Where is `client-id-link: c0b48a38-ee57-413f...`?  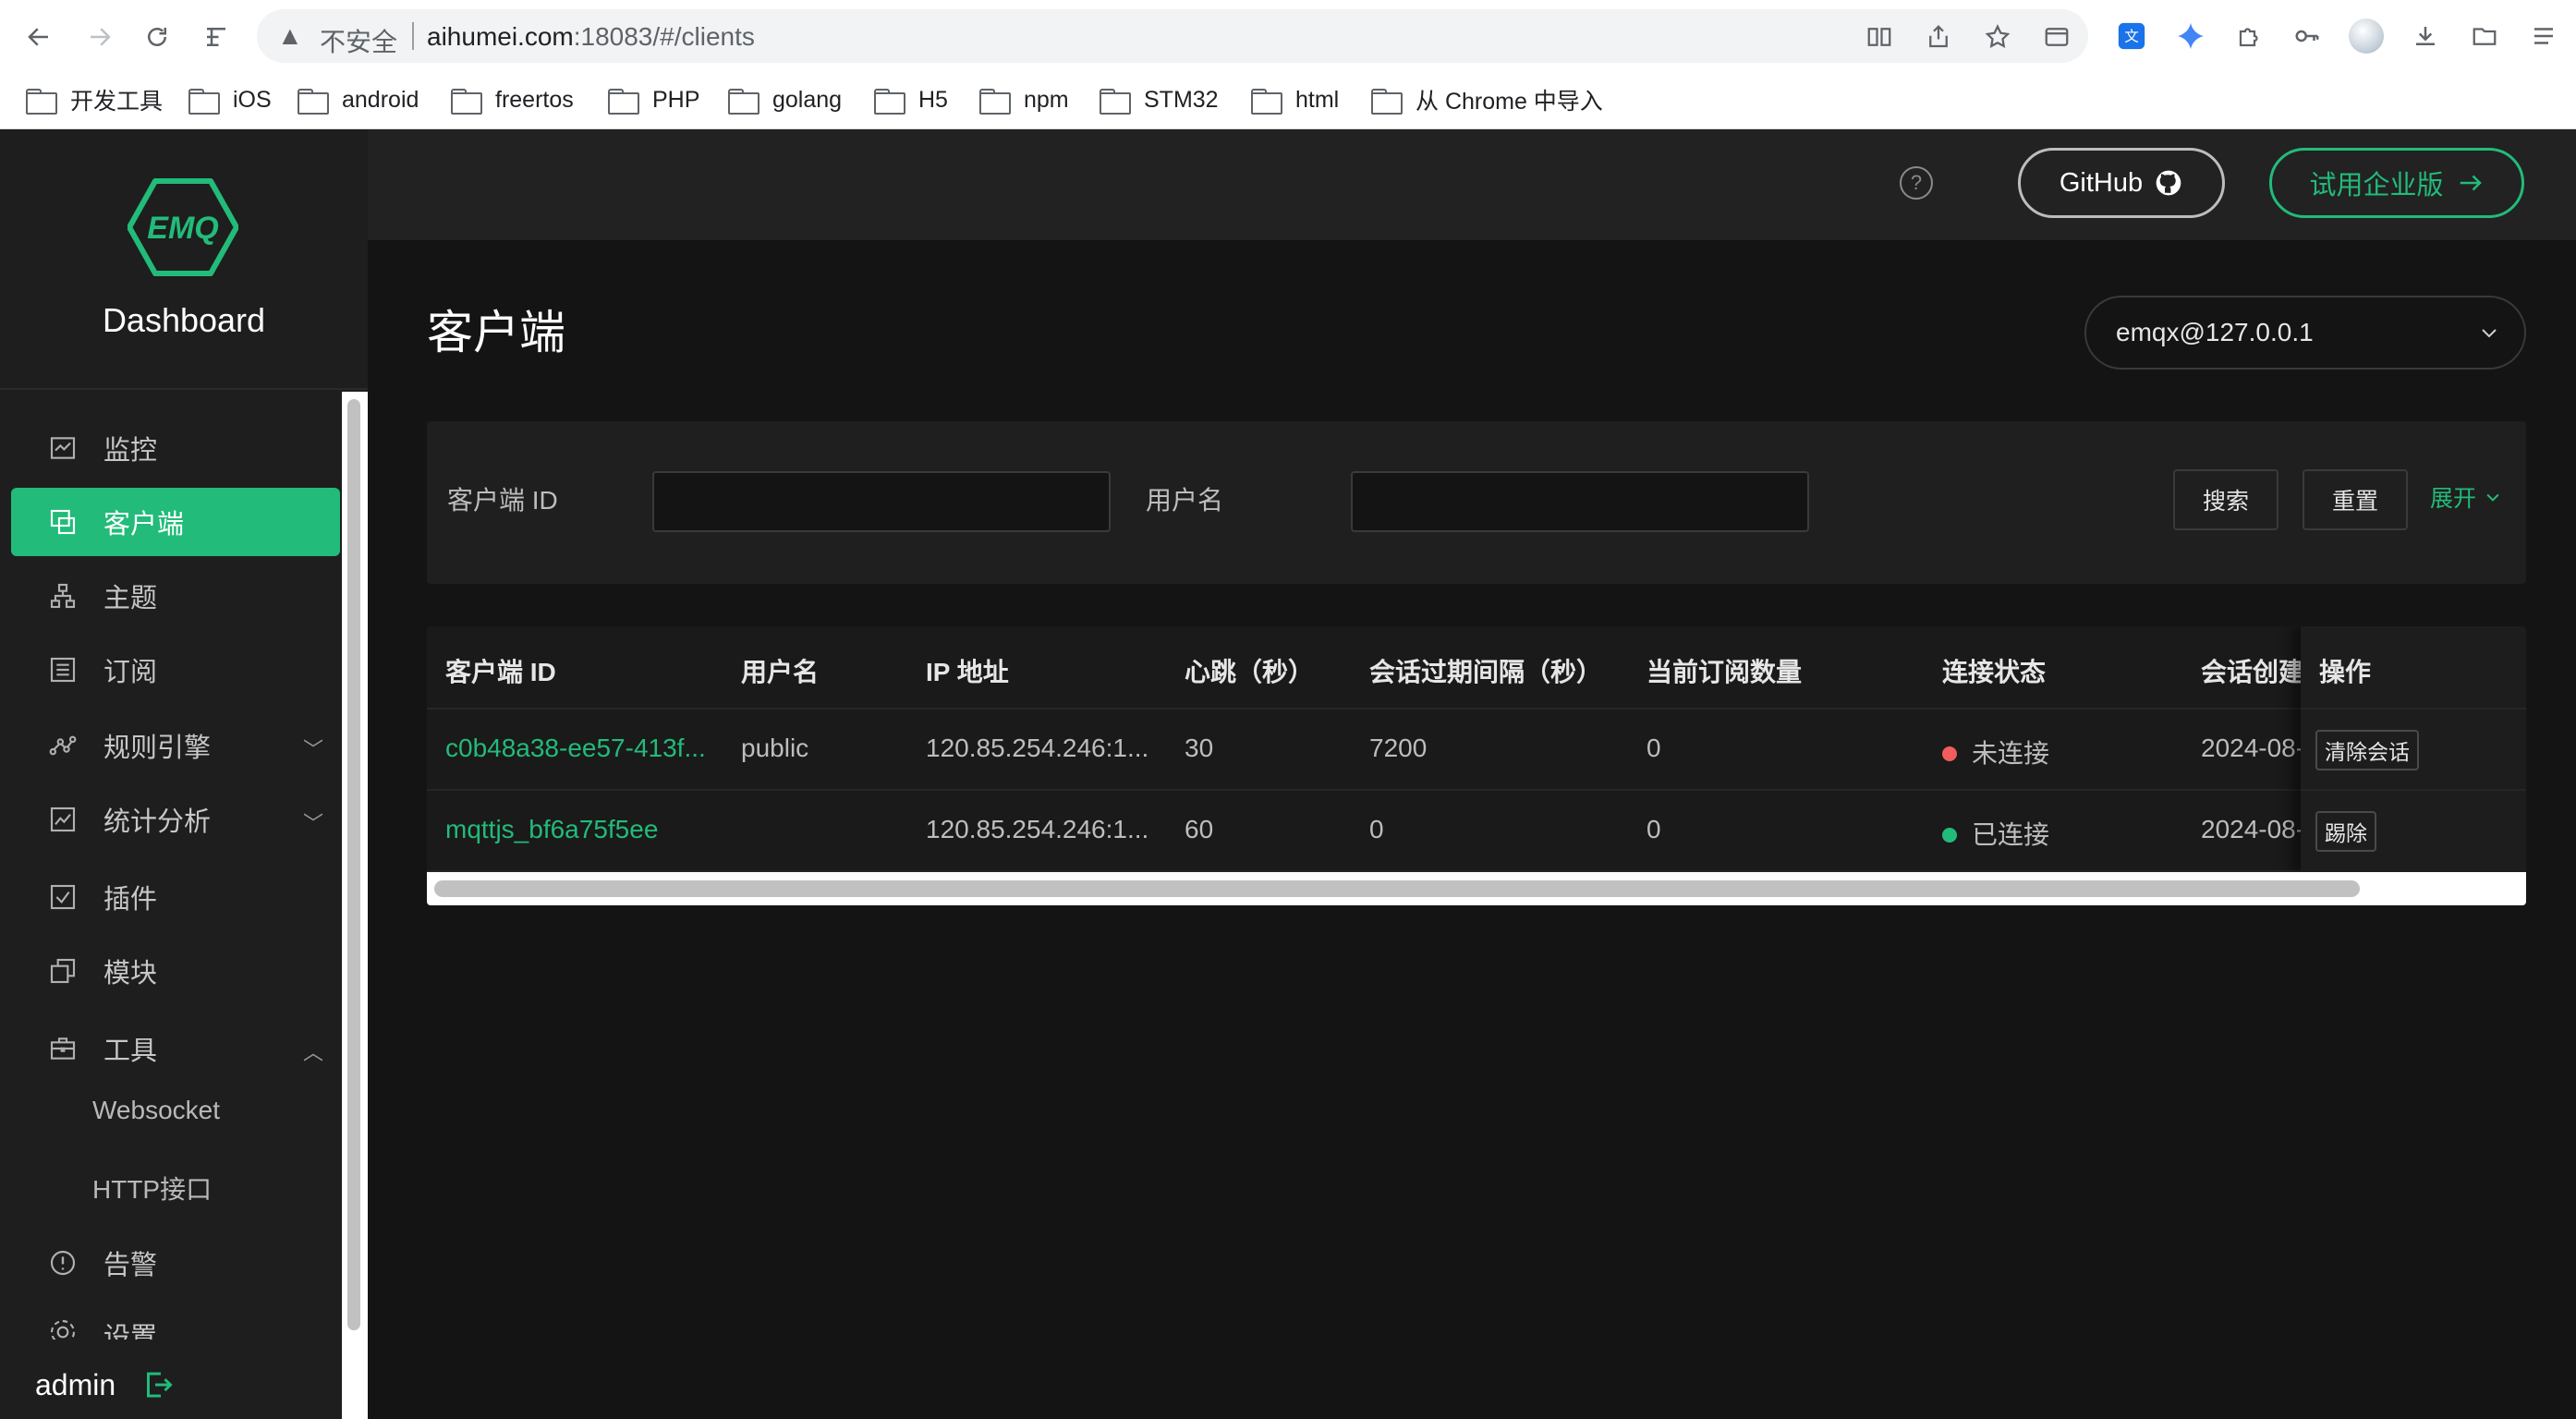 client-id-link: c0b48a38-ee57-413f... is located at coordinates (575, 748).